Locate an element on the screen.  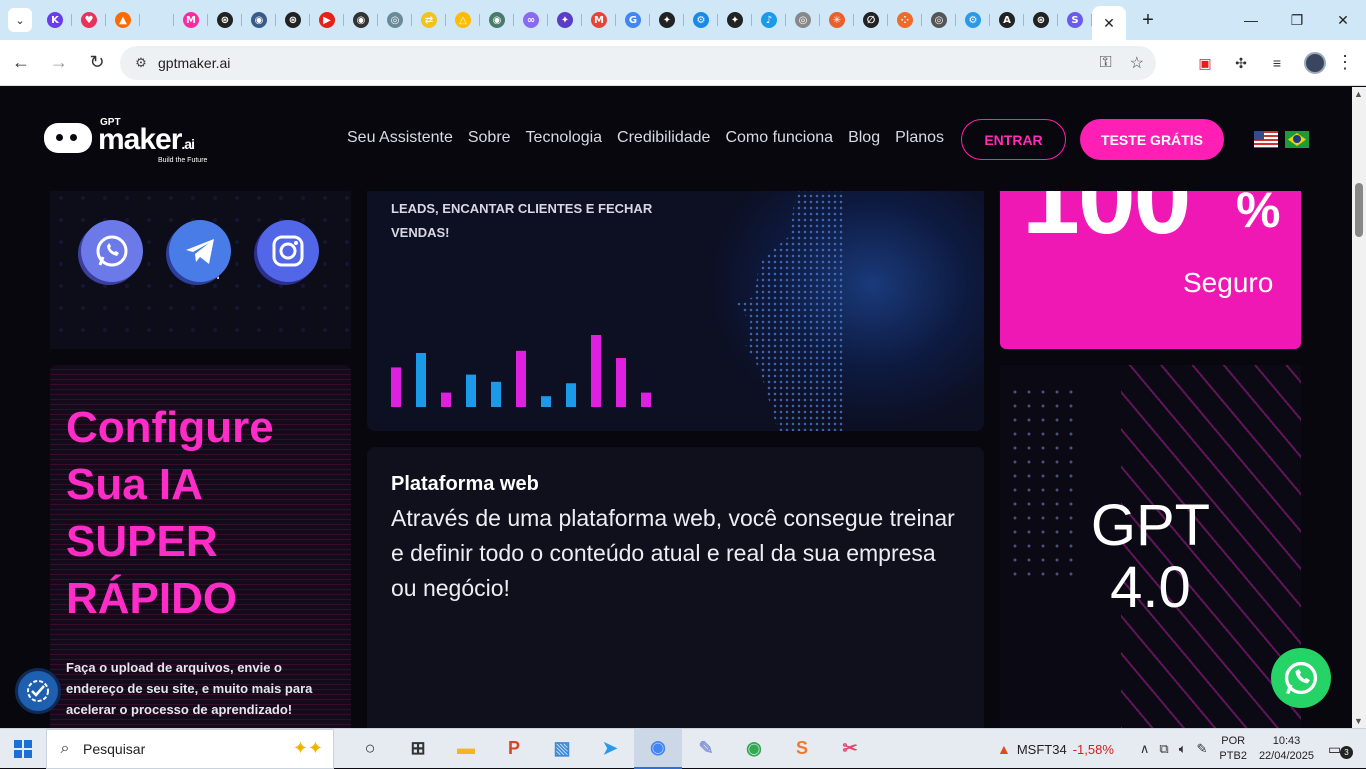
back-button: ← is located at coordinates (21, 63).